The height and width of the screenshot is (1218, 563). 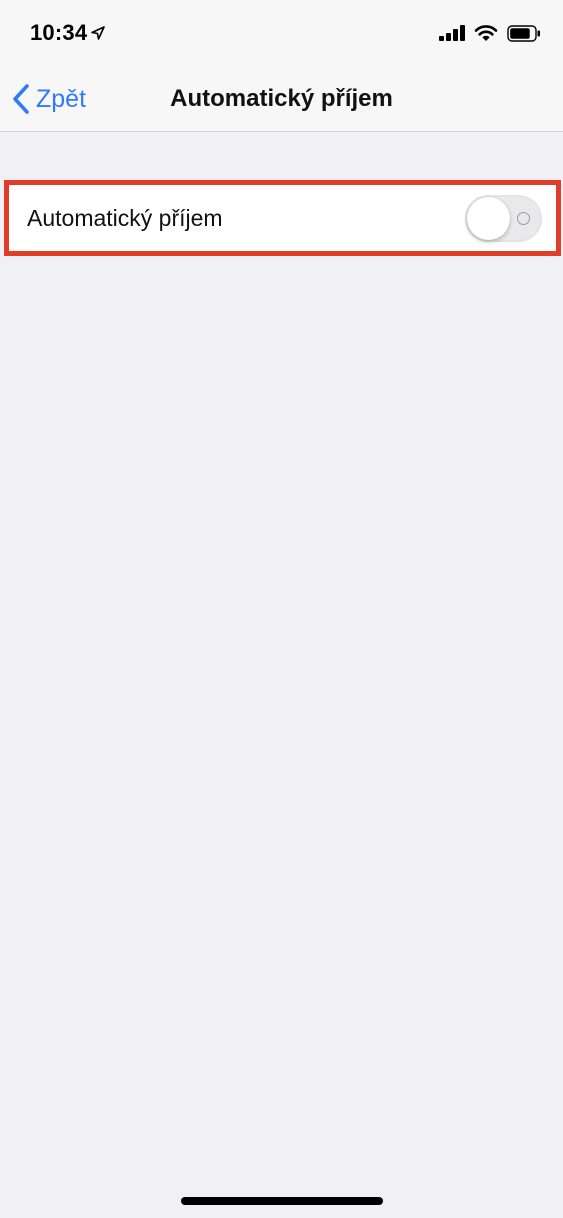 I want to click on highlight-frame: Automatický příjem, so click(x=282, y=218).